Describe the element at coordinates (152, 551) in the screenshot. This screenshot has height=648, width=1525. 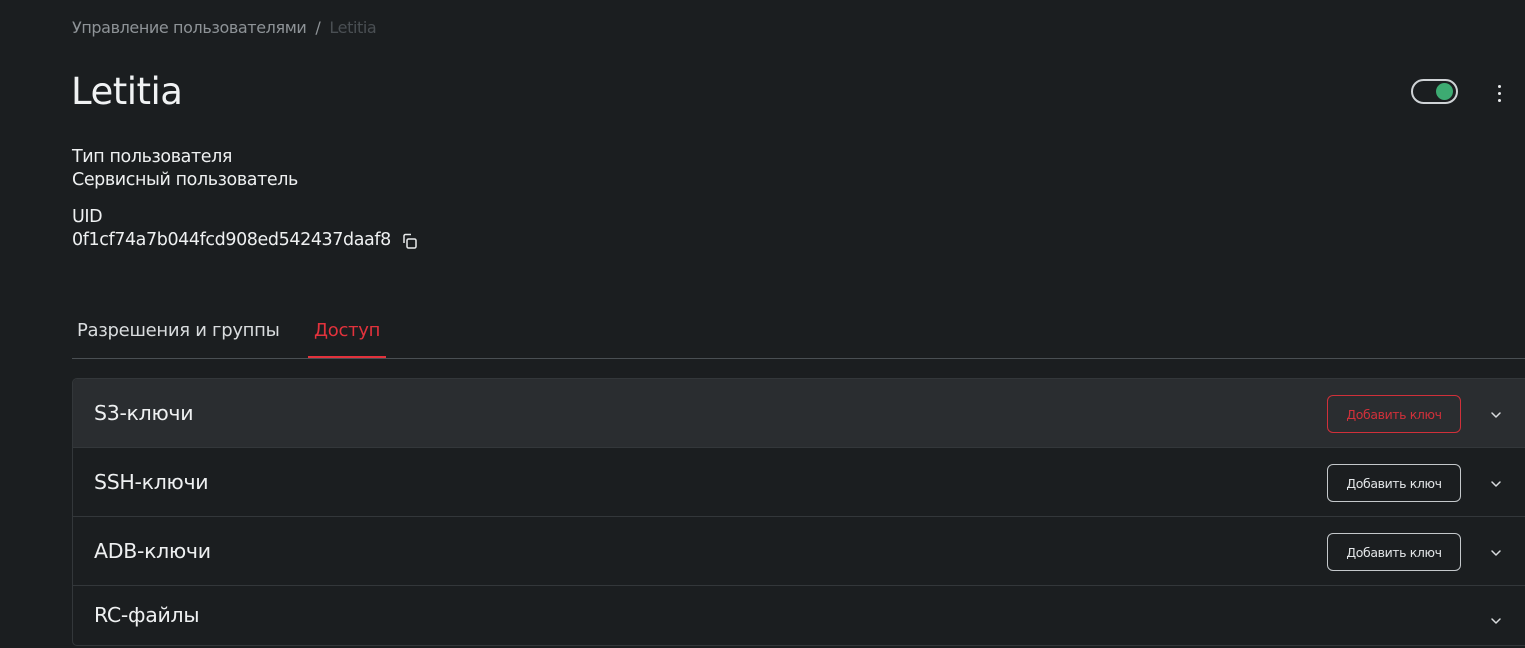
I see `section-title: ADB-ключи` at that location.